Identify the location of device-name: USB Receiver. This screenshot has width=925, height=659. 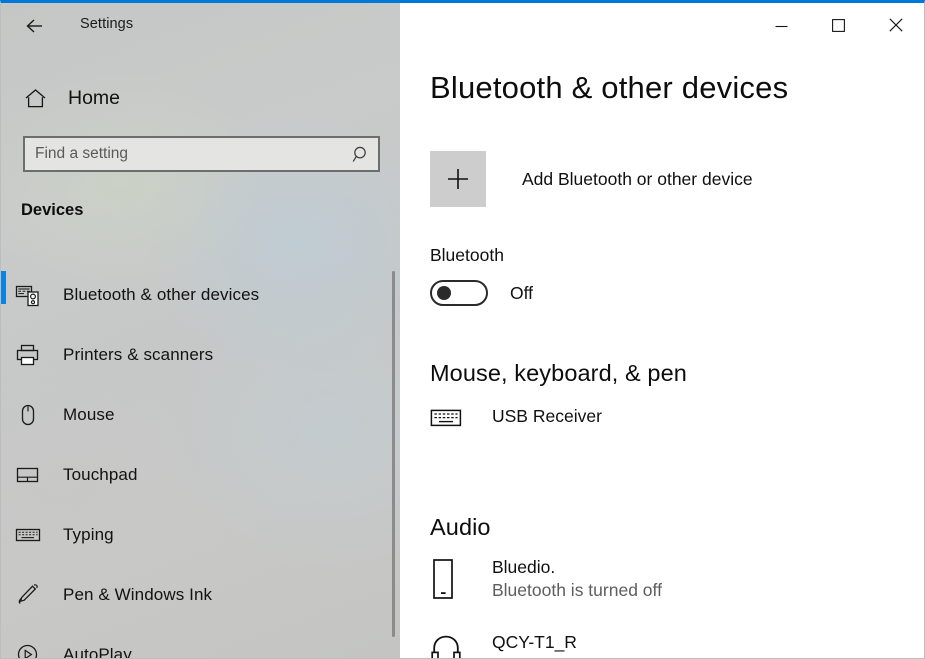
(547, 416).